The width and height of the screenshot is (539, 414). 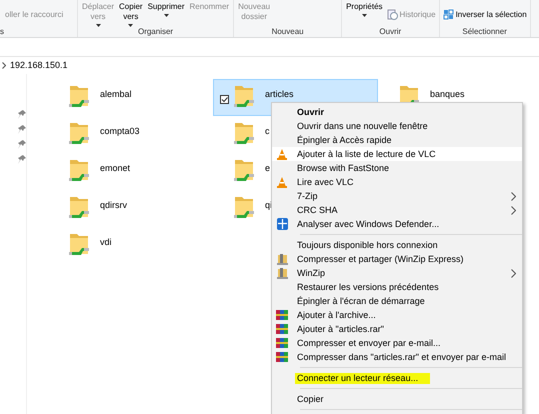 What do you see at coordinates (114, 205) in the screenshot?
I see `folder-name: qdirsrv` at bounding box center [114, 205].